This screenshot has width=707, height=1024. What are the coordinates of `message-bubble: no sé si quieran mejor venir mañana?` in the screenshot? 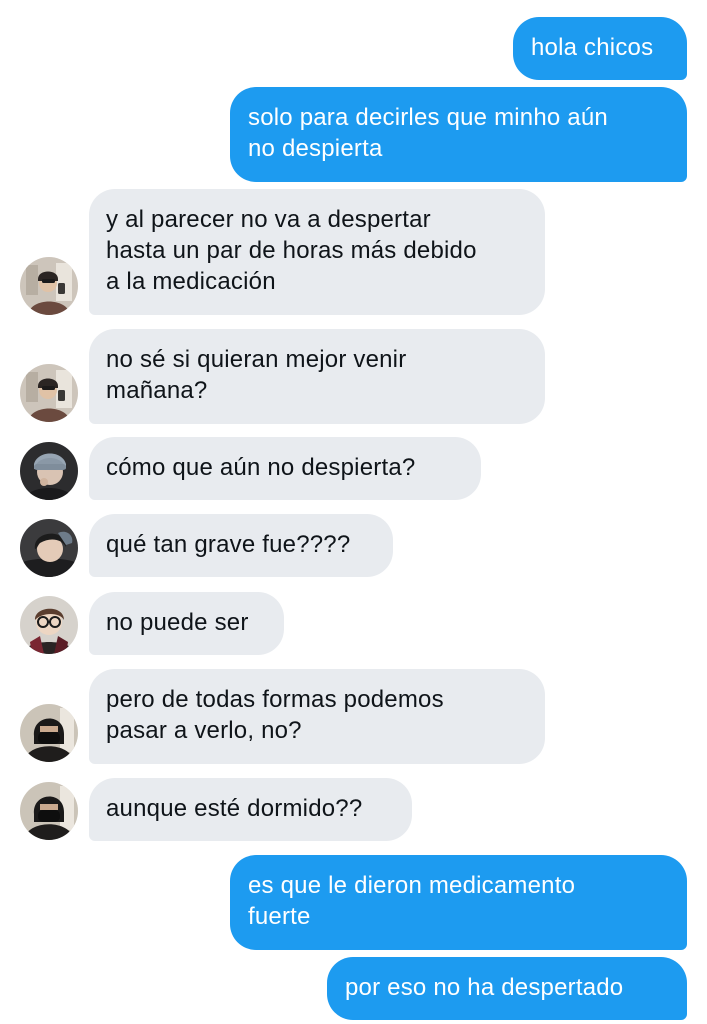 It's located at (317, 376).